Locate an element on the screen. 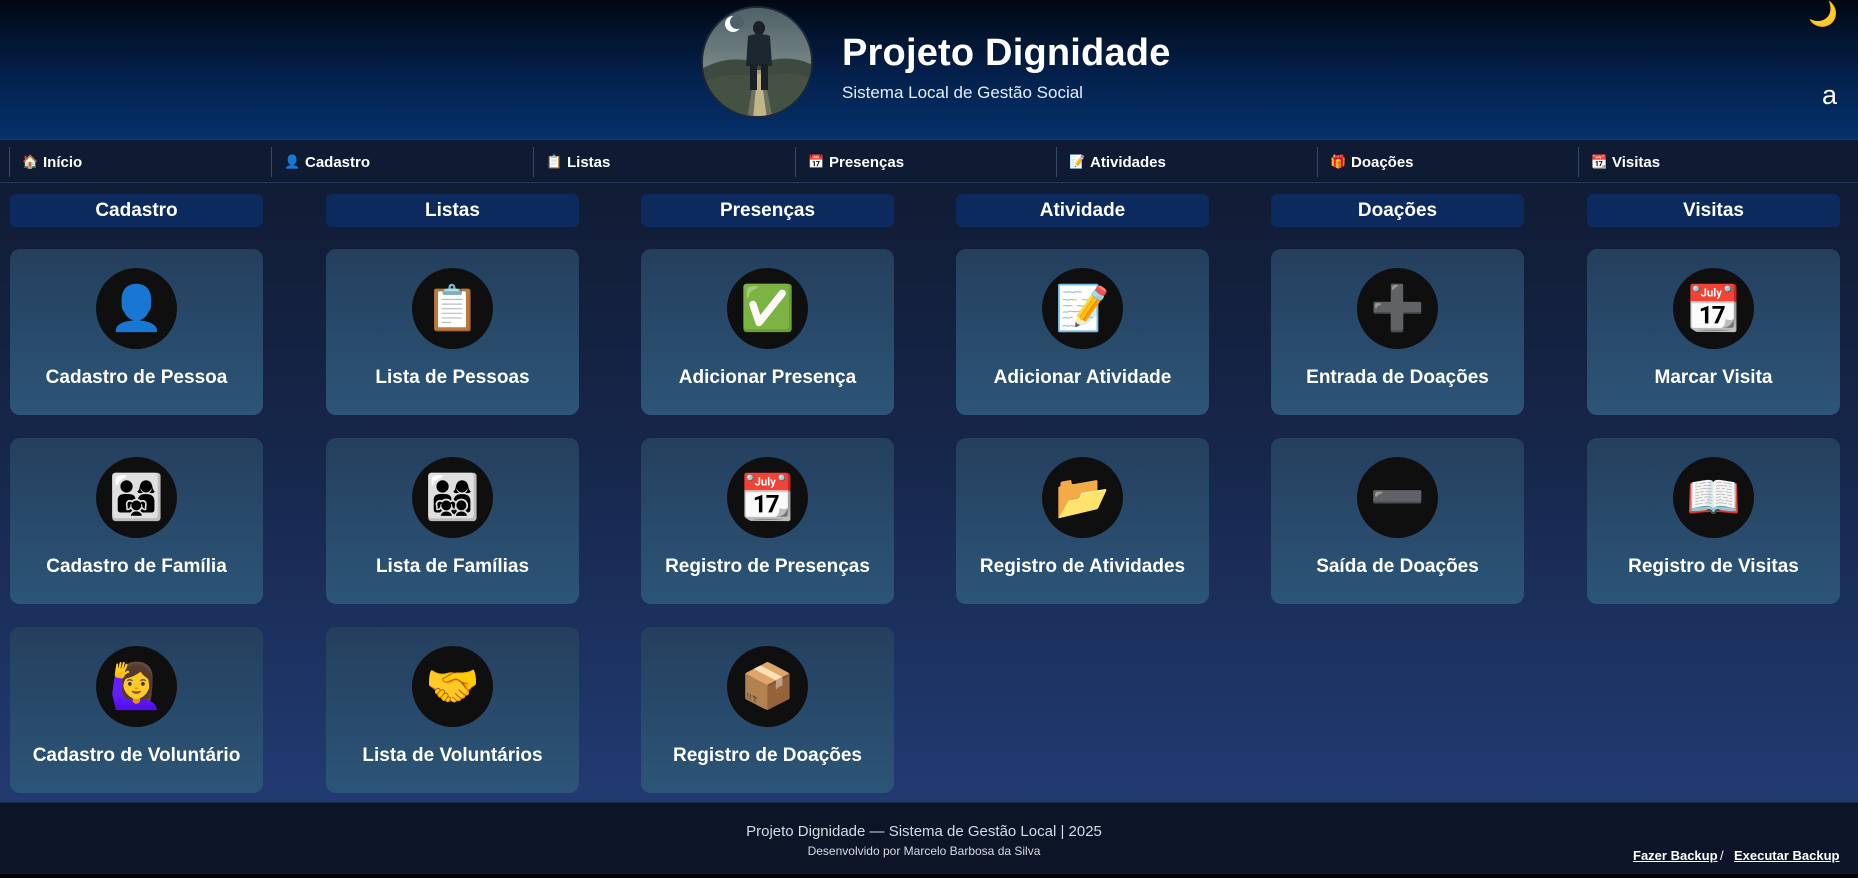  logo is located at coordinates (757, 62).